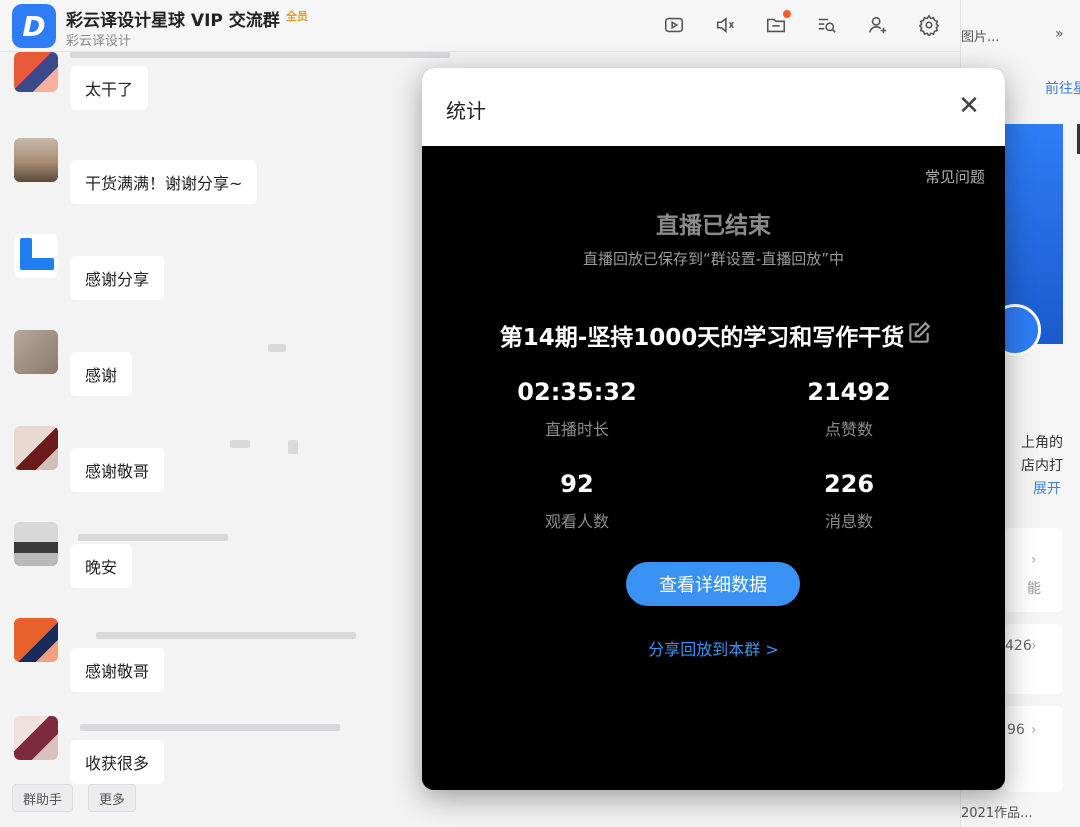  Describe the element at coordinates (955, 176) in the screenshot. I see `faq-link: 常见问题` at that location.